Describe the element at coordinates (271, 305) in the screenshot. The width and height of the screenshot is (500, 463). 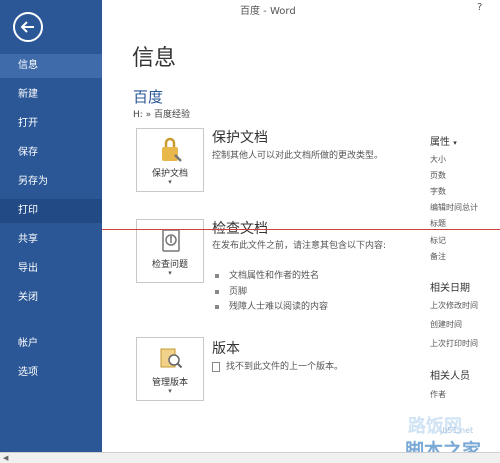
I see `inspect-bullet: 残障人士难以阅读的内容` at that location.